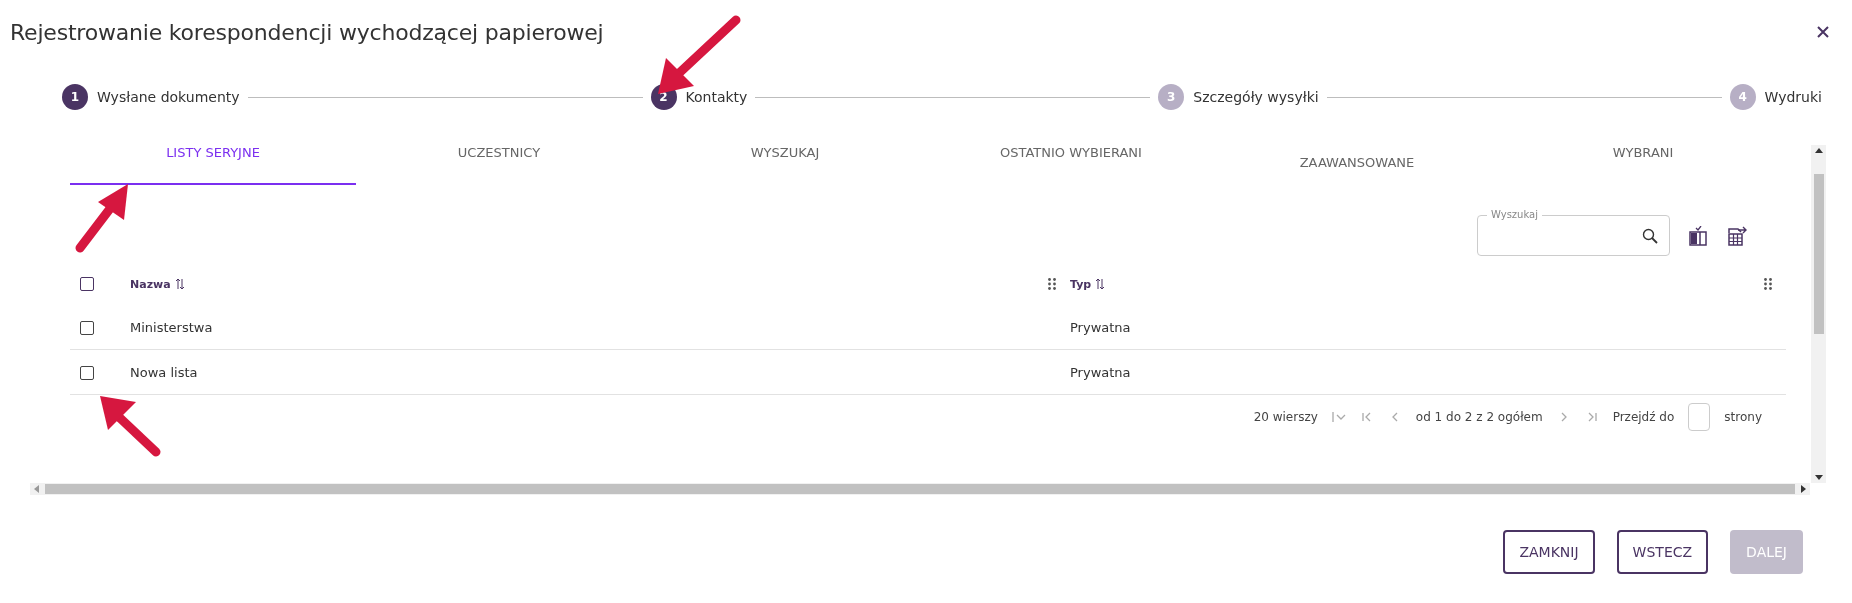 This screenshot has width=1852, height=603. Describe the element at coordinates (1357, 165) in the screenshot. I see `tab: ZAAWANSOWANE` at that location.